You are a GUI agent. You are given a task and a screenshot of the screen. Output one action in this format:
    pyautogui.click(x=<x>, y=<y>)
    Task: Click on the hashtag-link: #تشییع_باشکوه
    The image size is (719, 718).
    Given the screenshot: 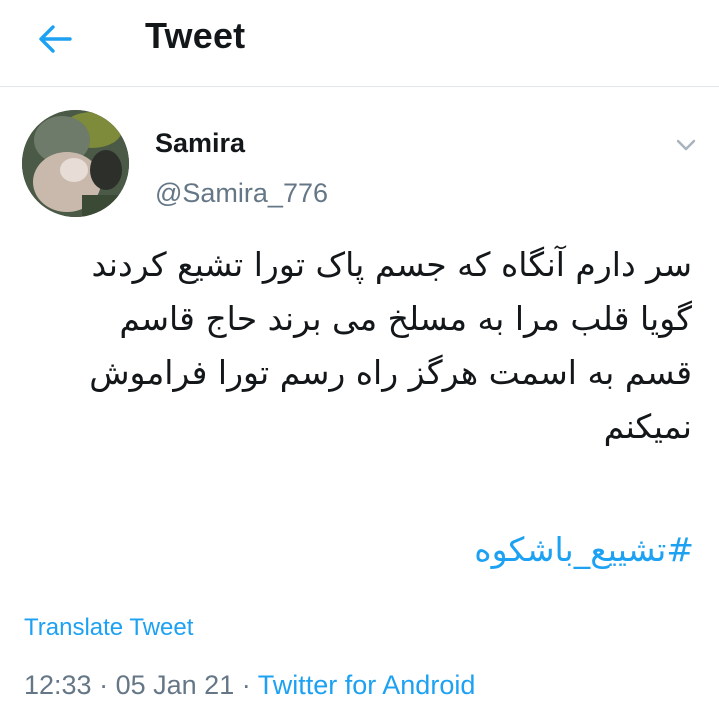 What is the action you would take?
    pyautogui.click(x=357, y=549)
    